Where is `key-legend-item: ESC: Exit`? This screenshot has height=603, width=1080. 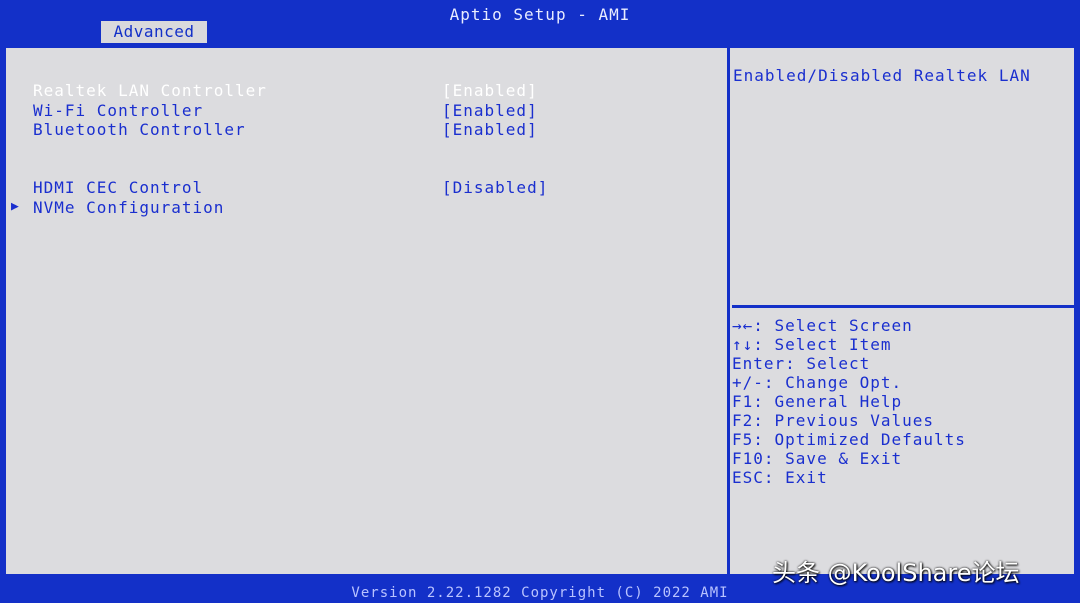
key-legend-item: ESC: Exit is located at coordinates (780, 477).